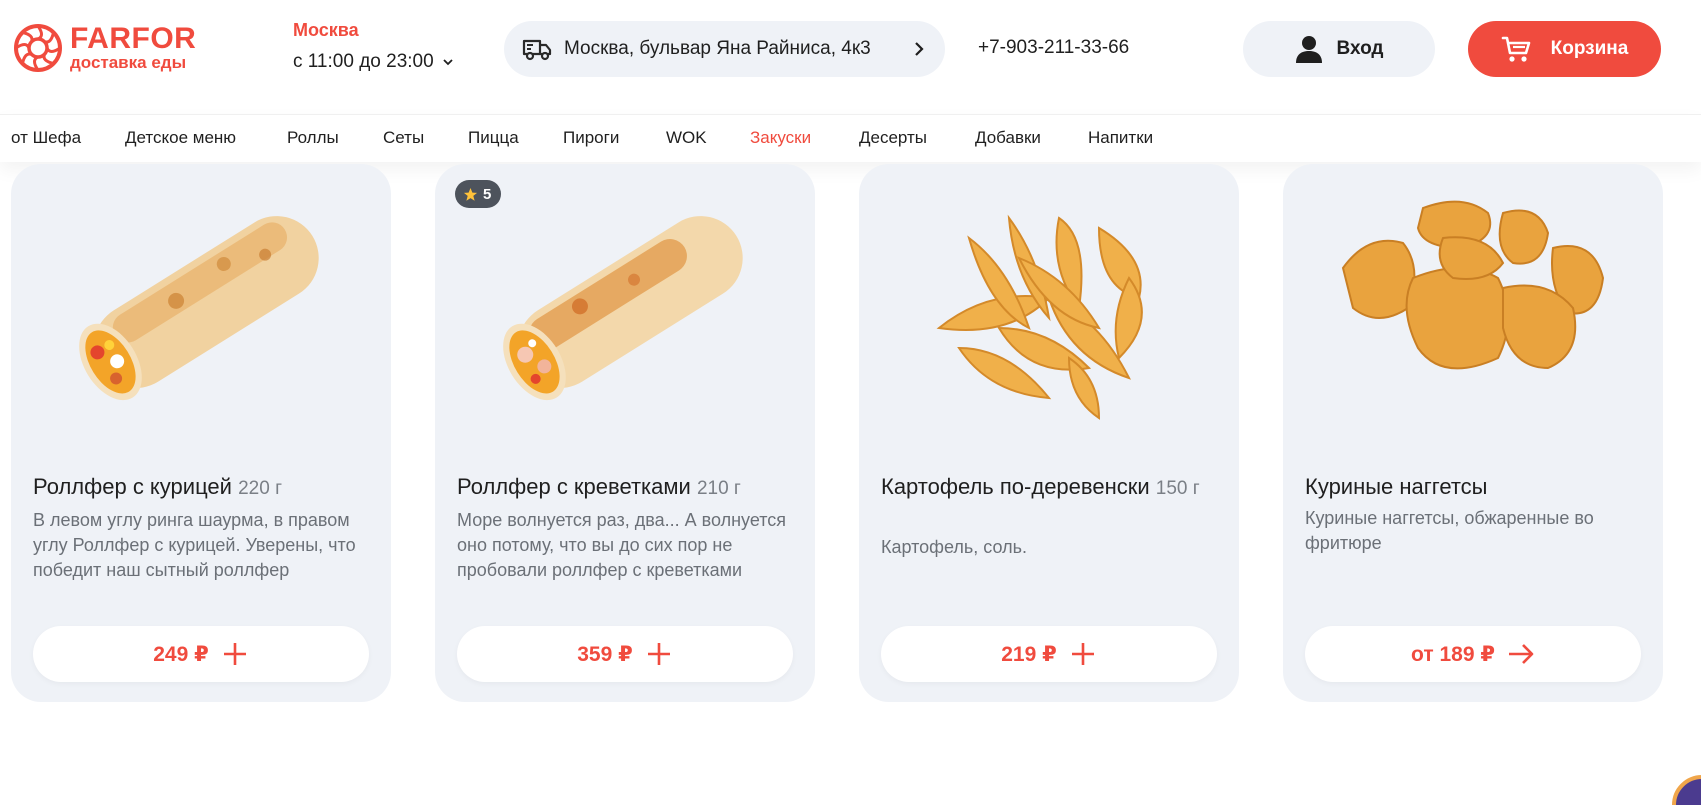  I want to click on working-hours-label: с 11:00 до 23:00, so click(363, 61).